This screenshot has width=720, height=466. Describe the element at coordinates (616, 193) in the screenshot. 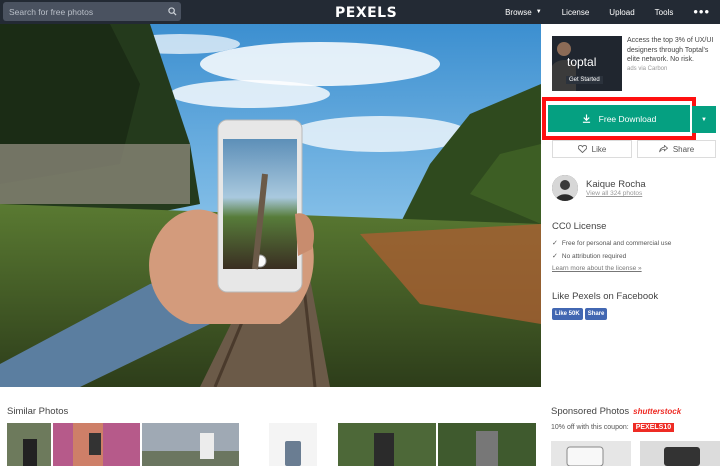

I see `view-all-photos-link: View all 324 photos` at that location.